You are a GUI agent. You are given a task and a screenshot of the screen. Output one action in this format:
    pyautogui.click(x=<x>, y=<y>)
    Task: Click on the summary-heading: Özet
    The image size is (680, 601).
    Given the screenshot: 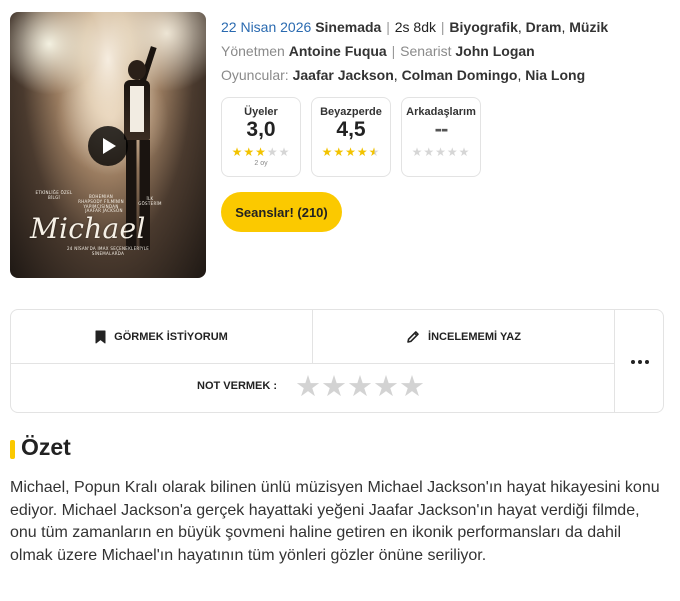 What is the action you would take?
    pyautogui.click(x=46, y=447)
    